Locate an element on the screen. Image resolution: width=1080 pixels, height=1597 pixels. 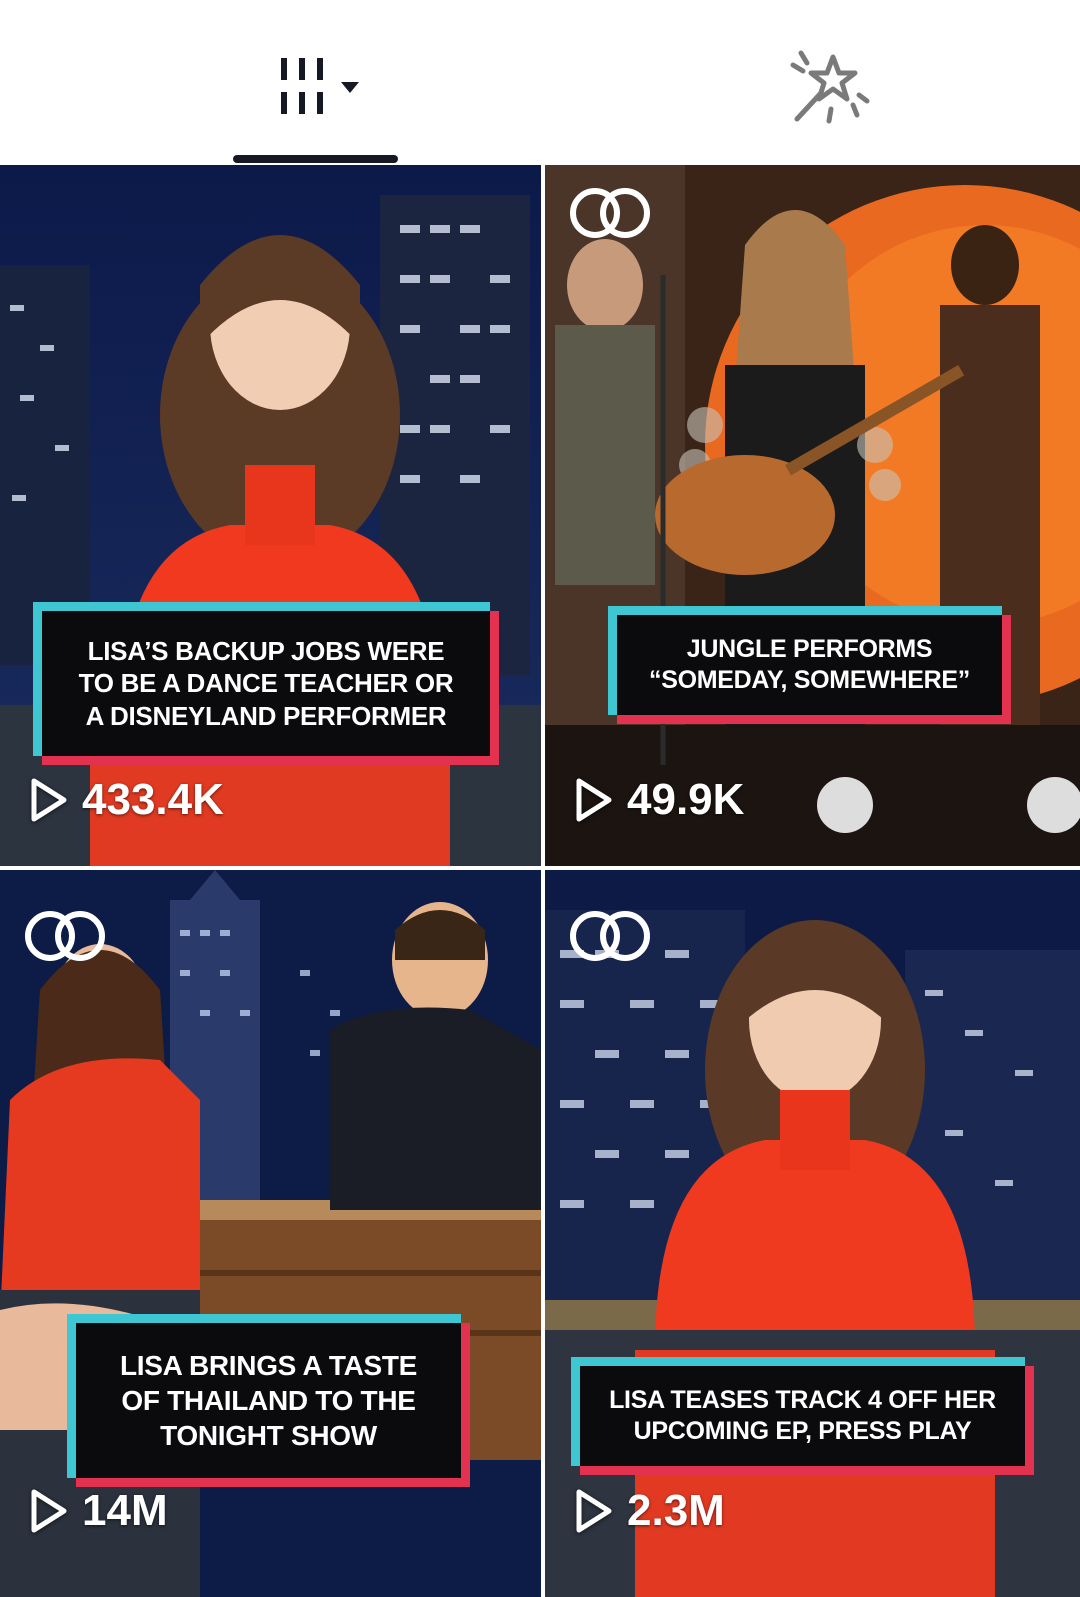
tab-videos is located at coordinates (316, 85).